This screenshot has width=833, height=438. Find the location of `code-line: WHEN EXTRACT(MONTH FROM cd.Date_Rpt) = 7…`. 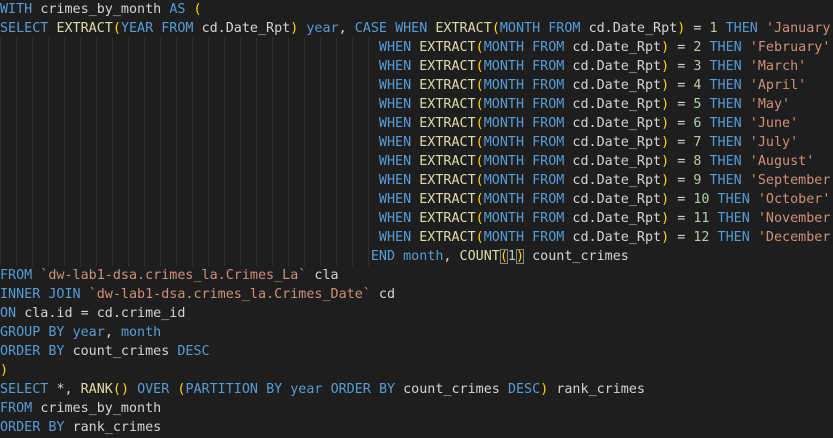

code-line: WHEN EXTRACT(MONTH FROM cd.Date_Rpt) = 7… is located at coordinates (588, 142).